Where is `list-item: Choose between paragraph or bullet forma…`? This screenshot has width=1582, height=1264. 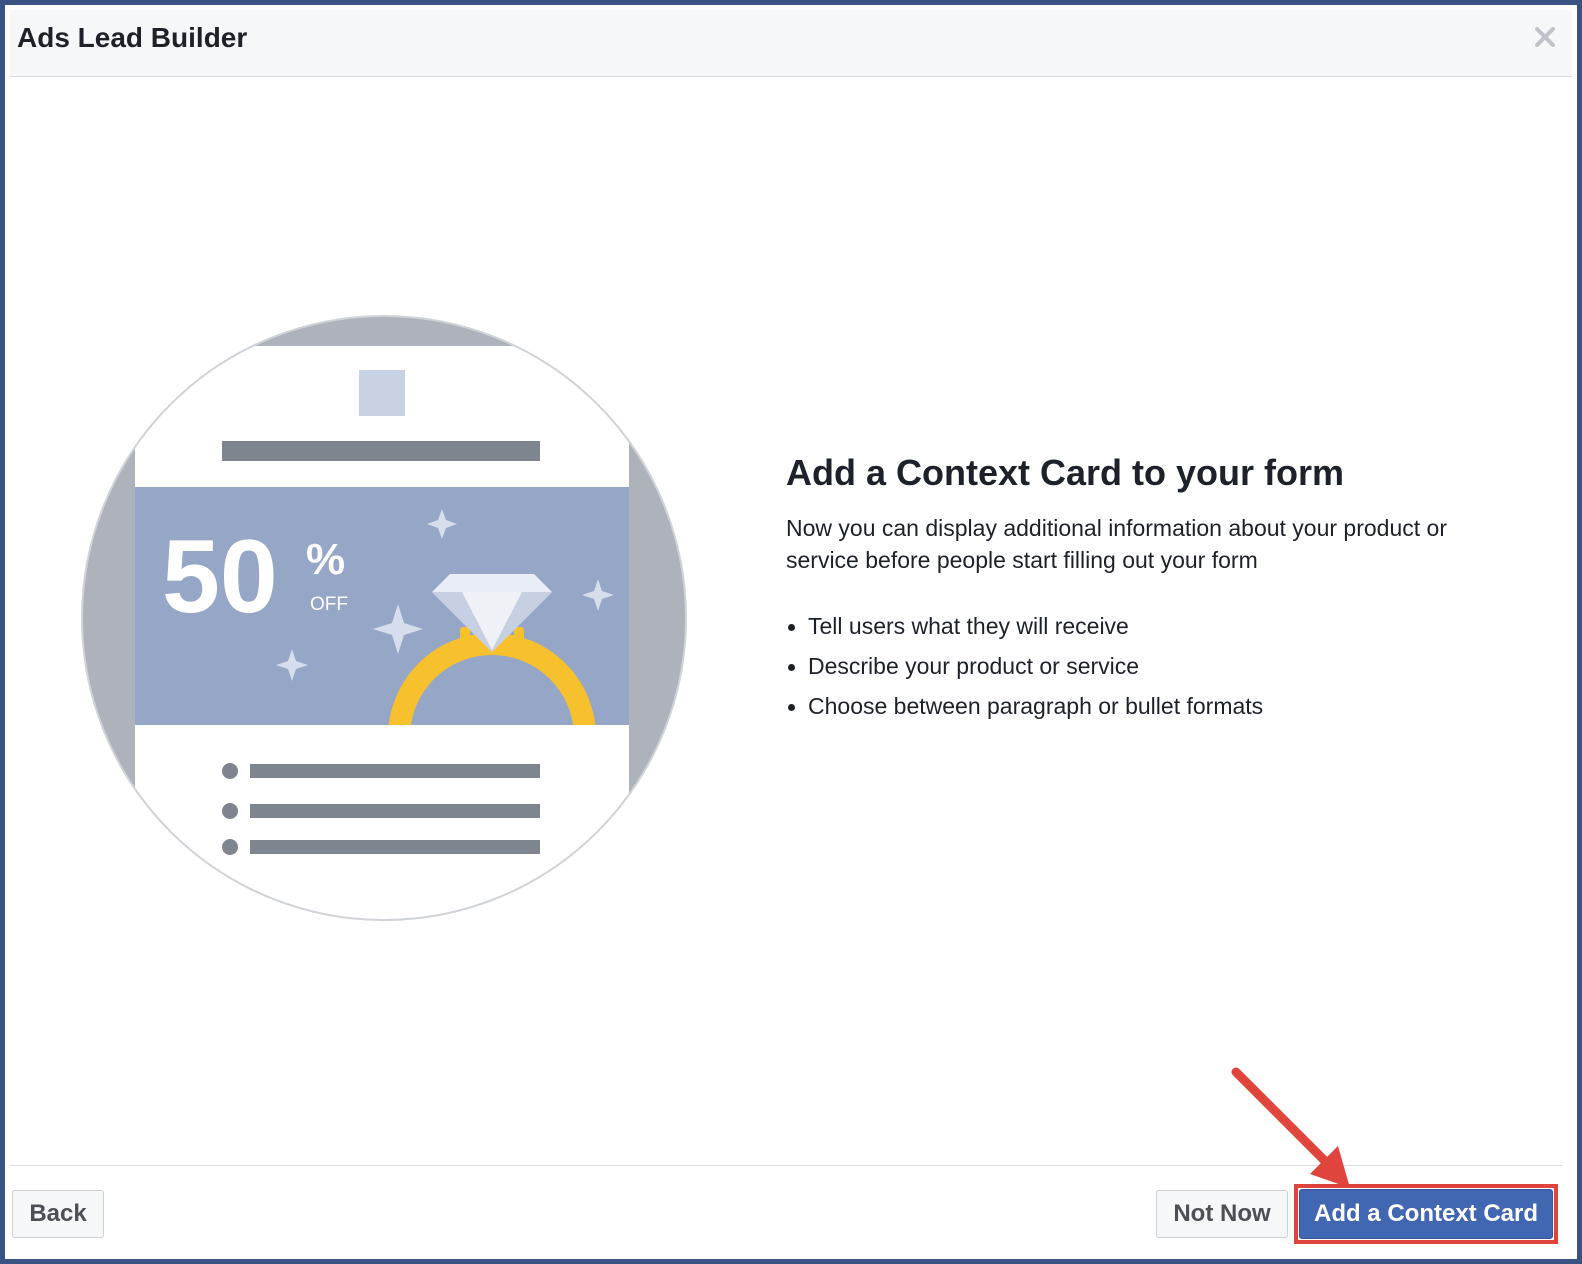
list-item: Choose between paragraph or bullet forma… is located at coordinates (1024, 710).